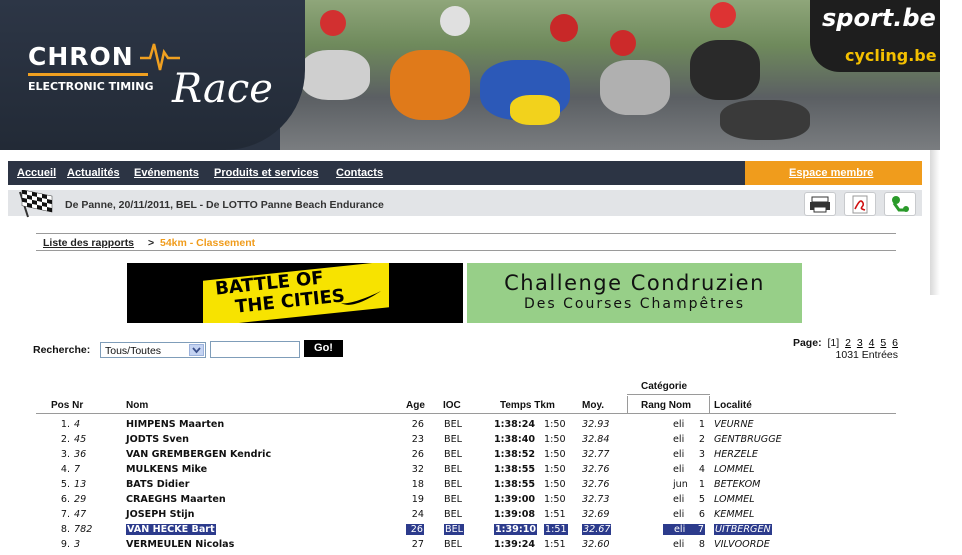  I want to click on cycling-be-logo: cycling.be, so click(891, 55).